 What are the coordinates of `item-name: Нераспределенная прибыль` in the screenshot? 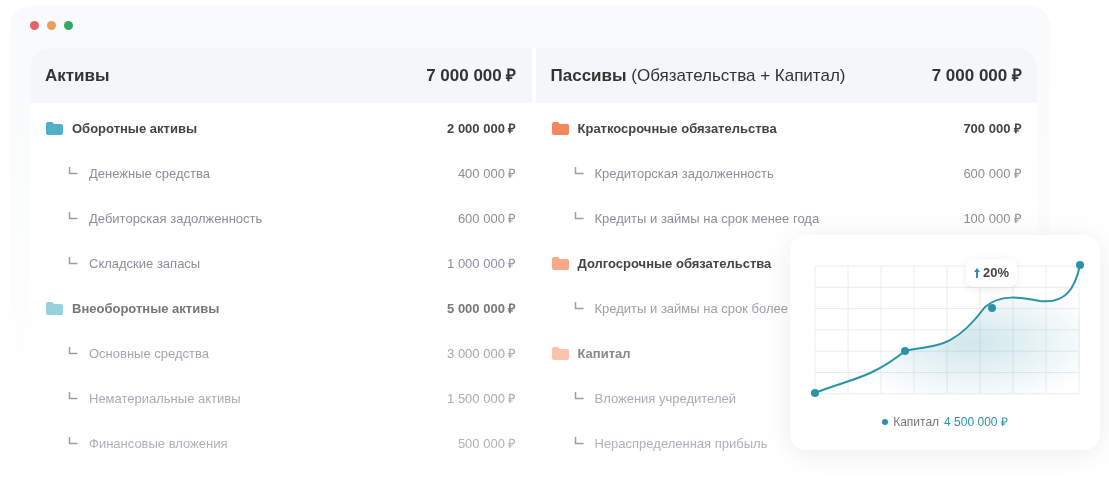 It's located at (681, 443).